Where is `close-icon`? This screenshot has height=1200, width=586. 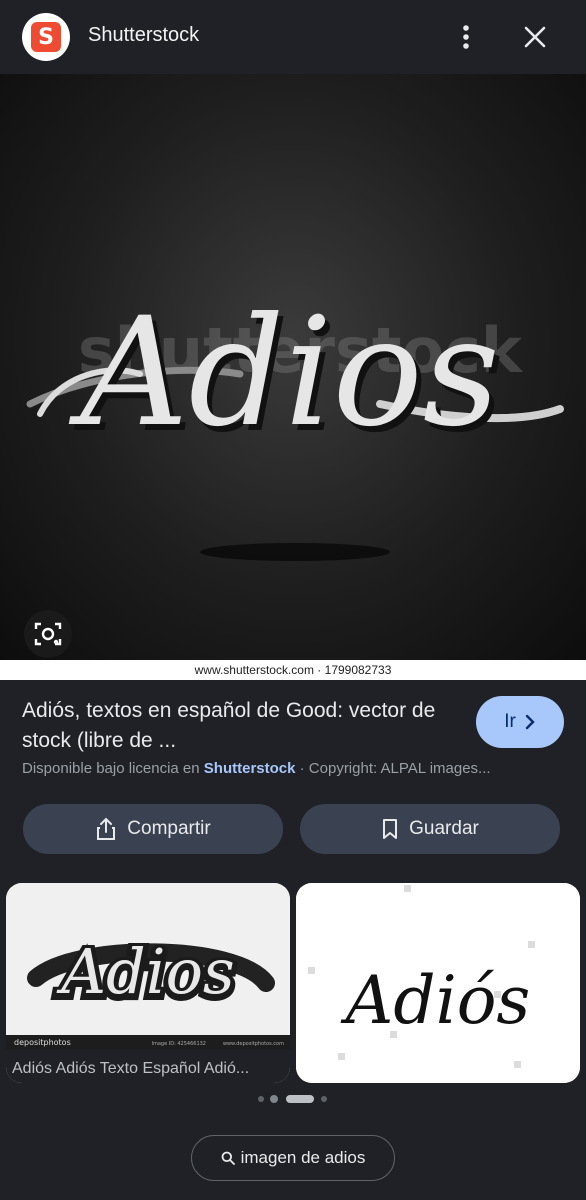
close-icon is located at coordinates (535, 37).